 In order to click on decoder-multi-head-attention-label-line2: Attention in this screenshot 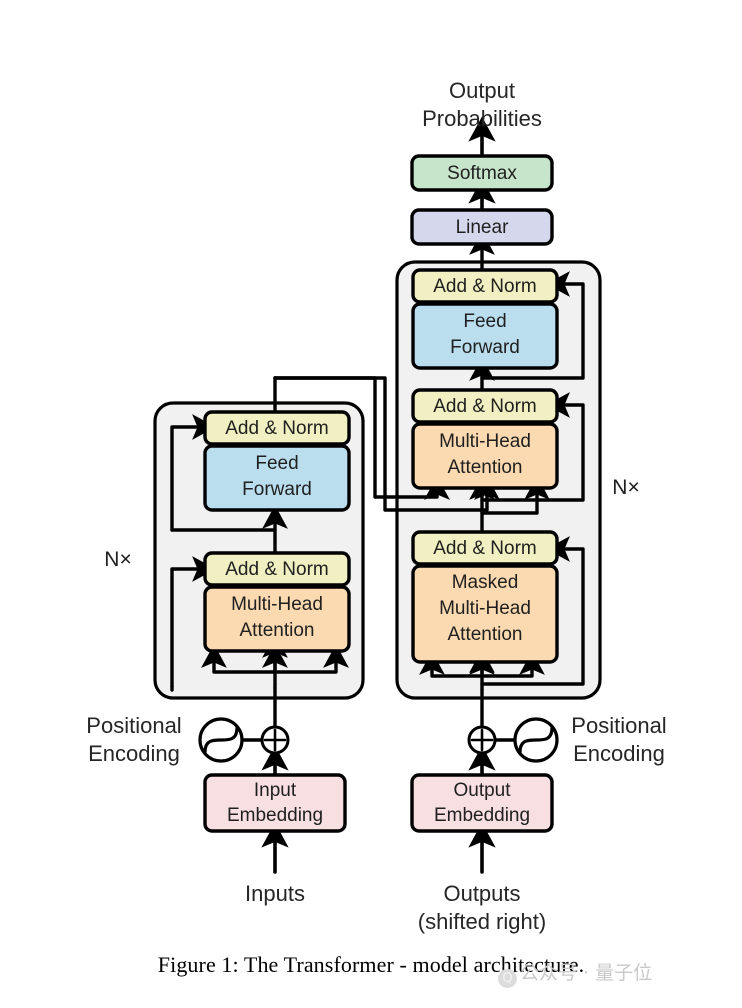, I will do `click(485, 467)`.